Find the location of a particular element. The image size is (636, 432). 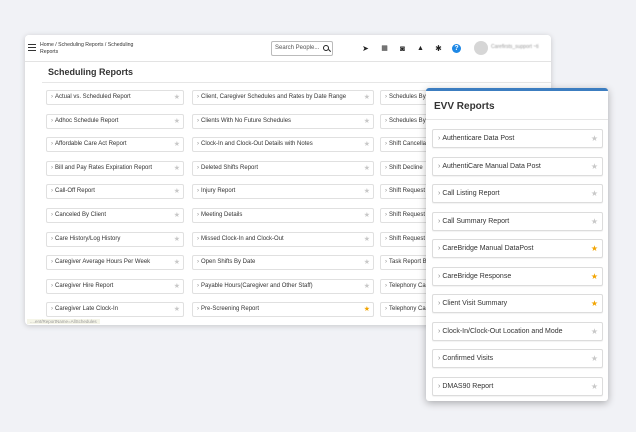

report-item-label: Open Shifts By Date is located at coordinates (228, 262).